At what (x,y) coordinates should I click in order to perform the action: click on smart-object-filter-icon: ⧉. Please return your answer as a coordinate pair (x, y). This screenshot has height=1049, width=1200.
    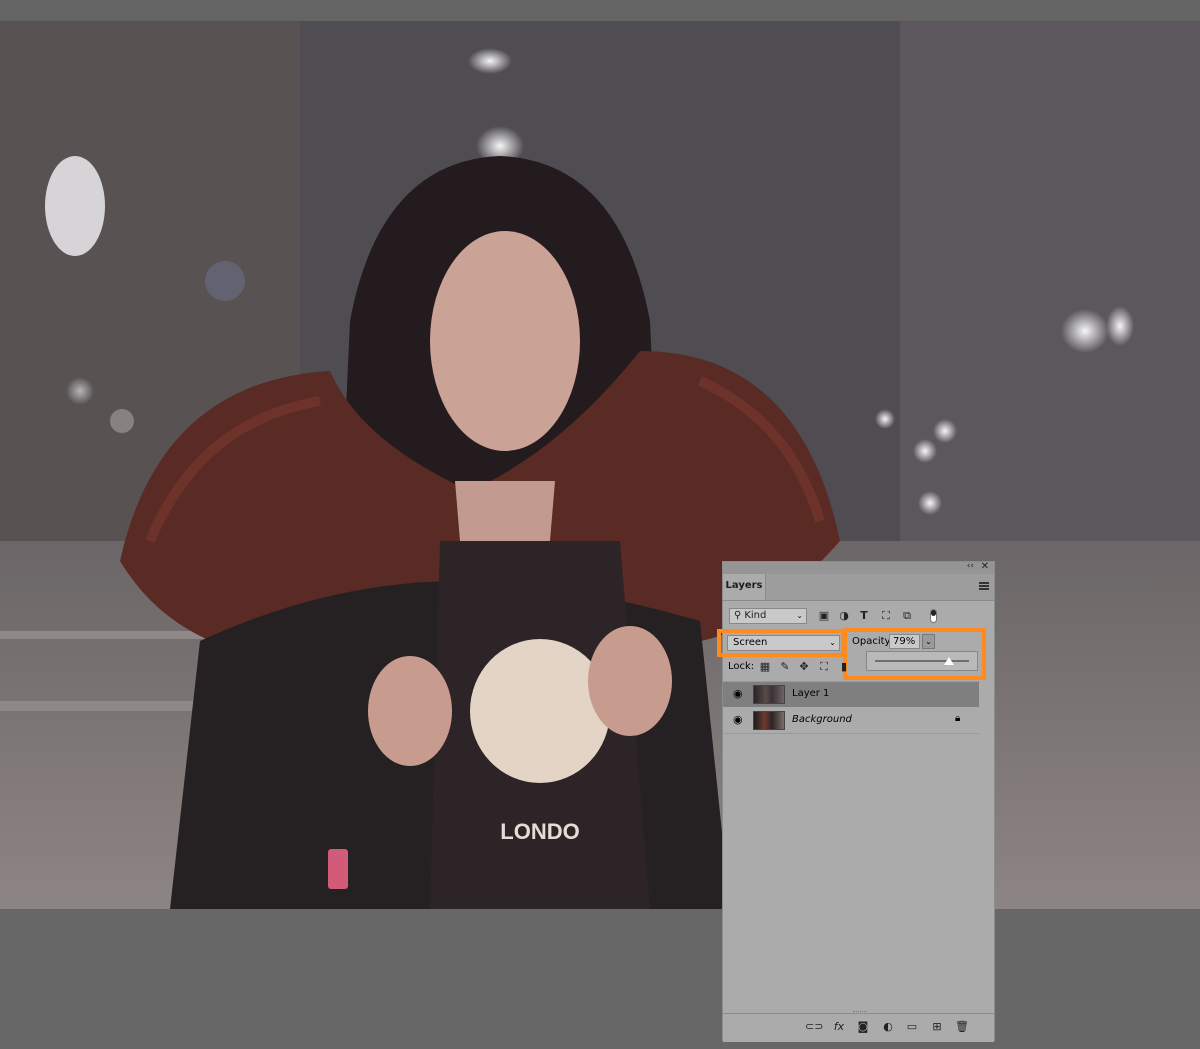
    Looking at the image, I should click on (907, 616).